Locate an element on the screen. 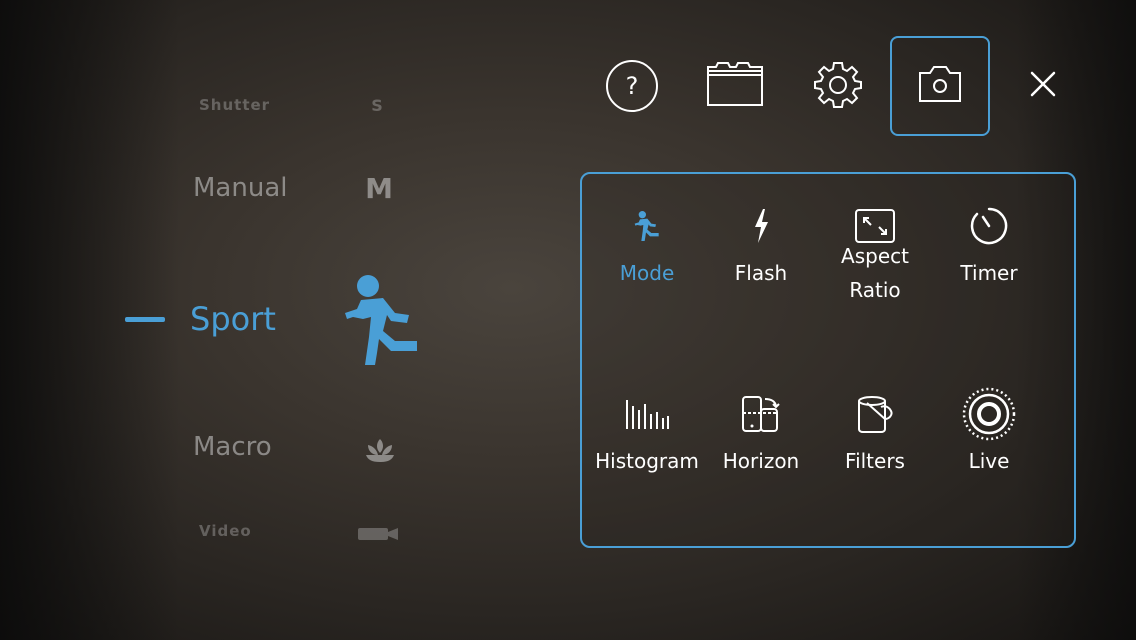 The image size is (1136, 640). panel-item-mode: Mode is located at coordinates (647, 243).